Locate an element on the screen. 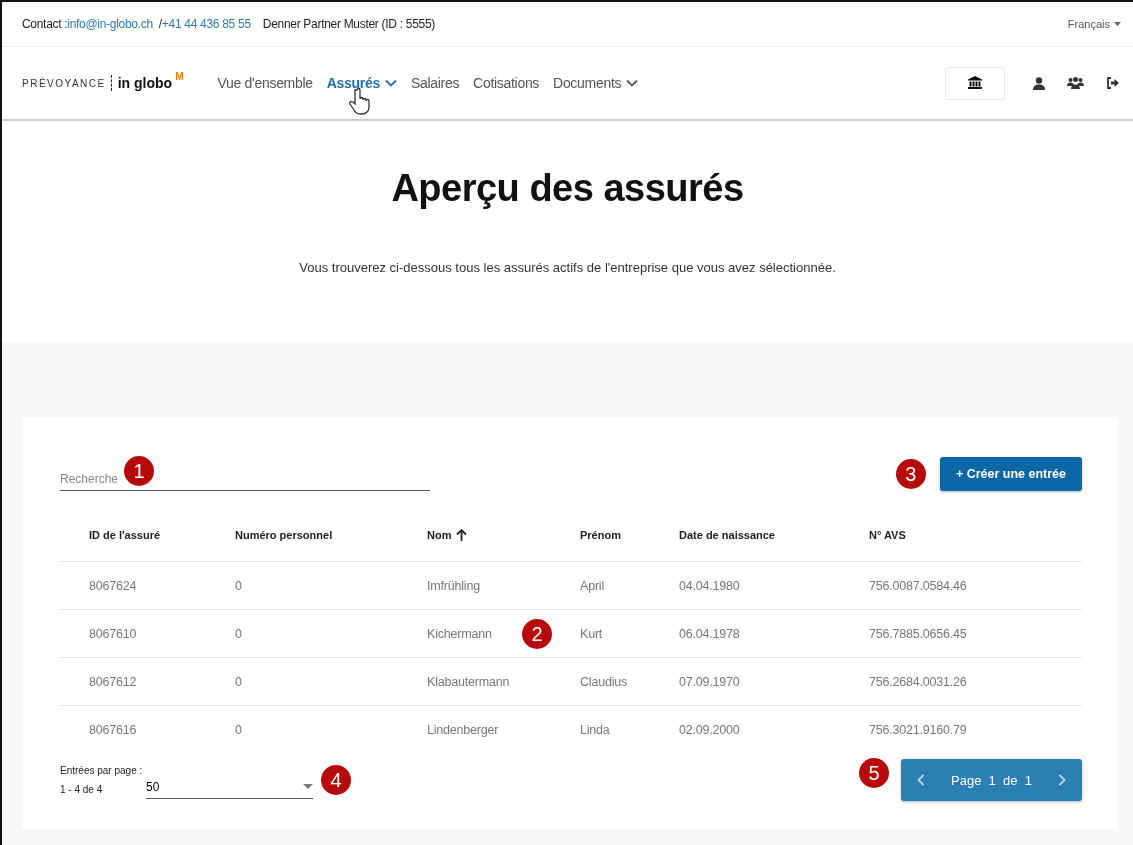  nav-item: Assurés is located at coordinates (361, 83).